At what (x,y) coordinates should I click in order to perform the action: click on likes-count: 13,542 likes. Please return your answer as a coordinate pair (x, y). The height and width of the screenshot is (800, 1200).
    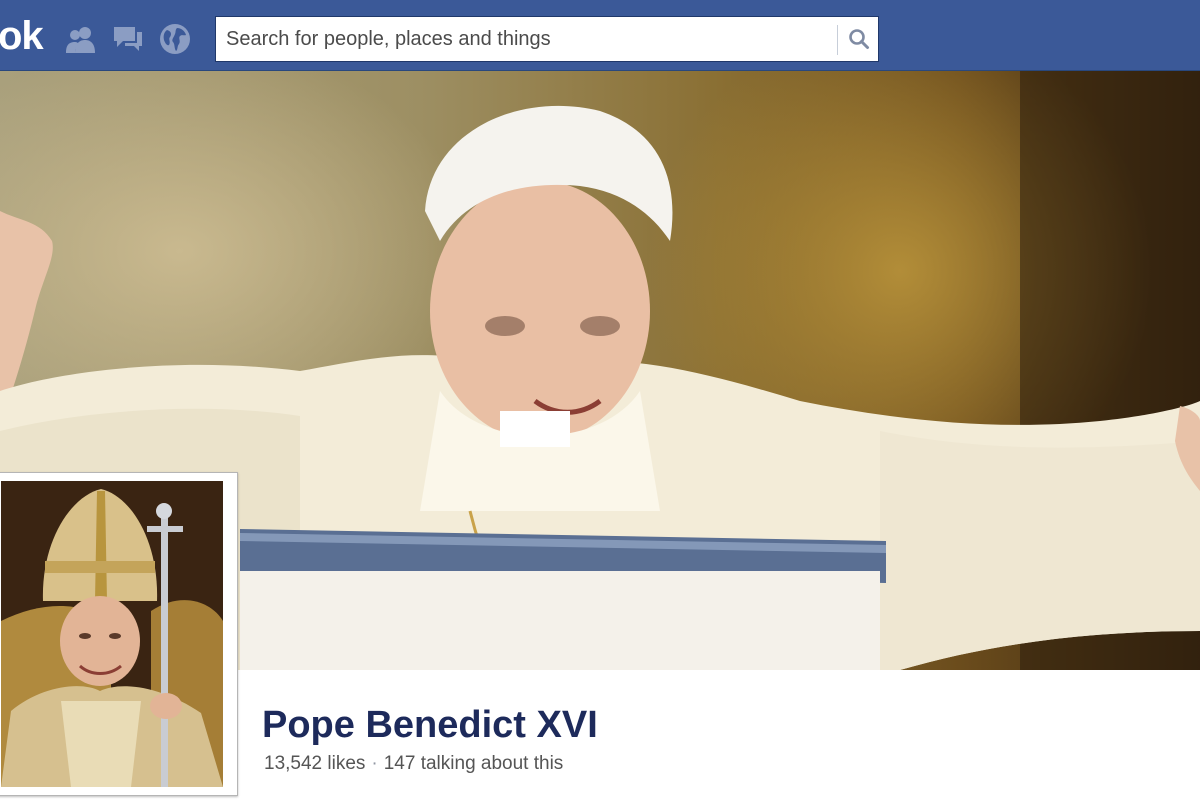
    Looking at the image, I should click on (314, 763).